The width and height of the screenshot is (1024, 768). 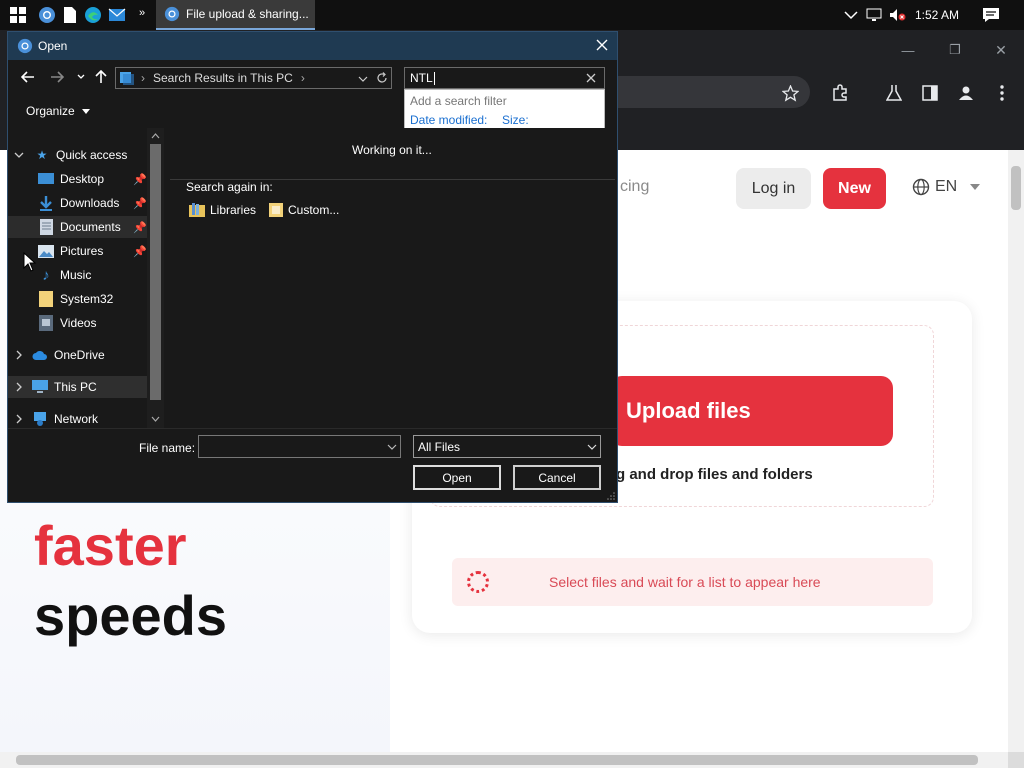 What do you see at coordinates (77, 323) in the screenshot?
I see `sidebar-item-videos: Videos` at bounding box center [77, 323].